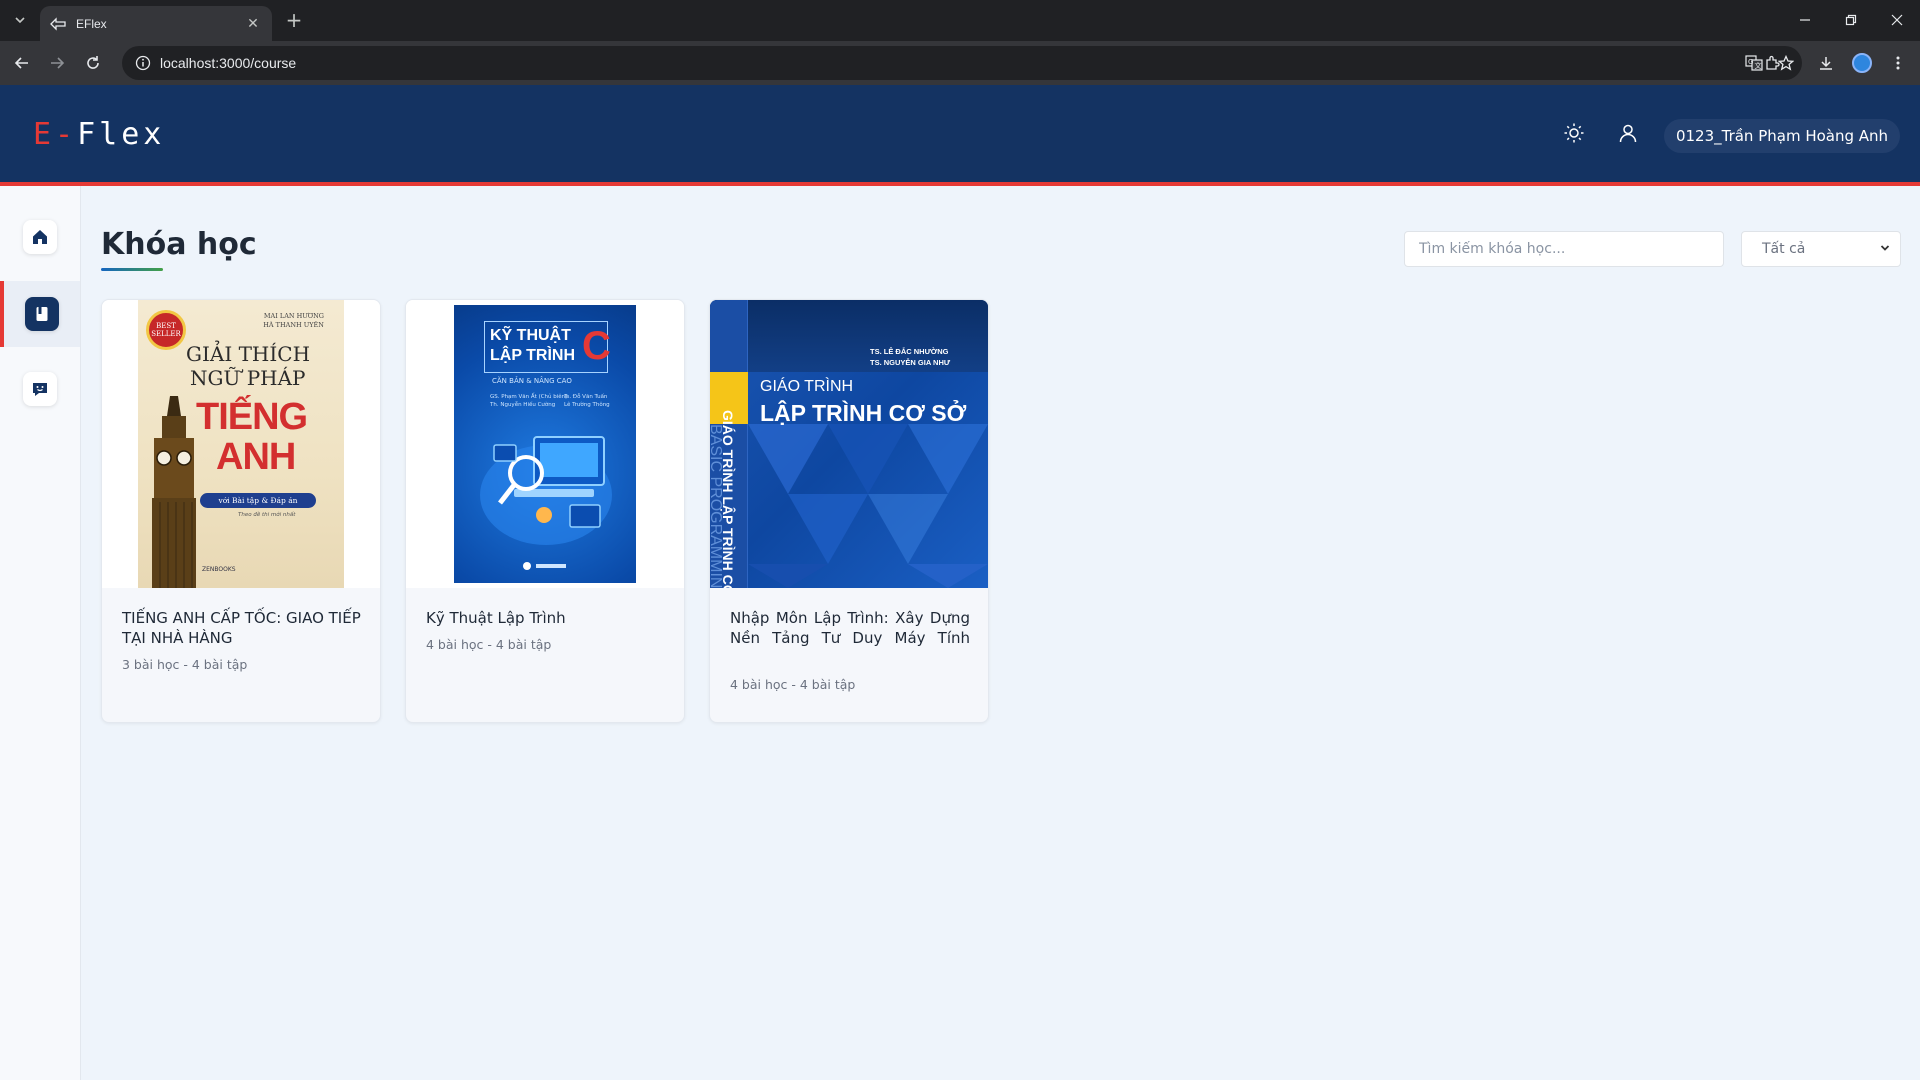  Describe the element at coordinates (1851, 20) in the screenshot. I see `restore-icon` at that location.